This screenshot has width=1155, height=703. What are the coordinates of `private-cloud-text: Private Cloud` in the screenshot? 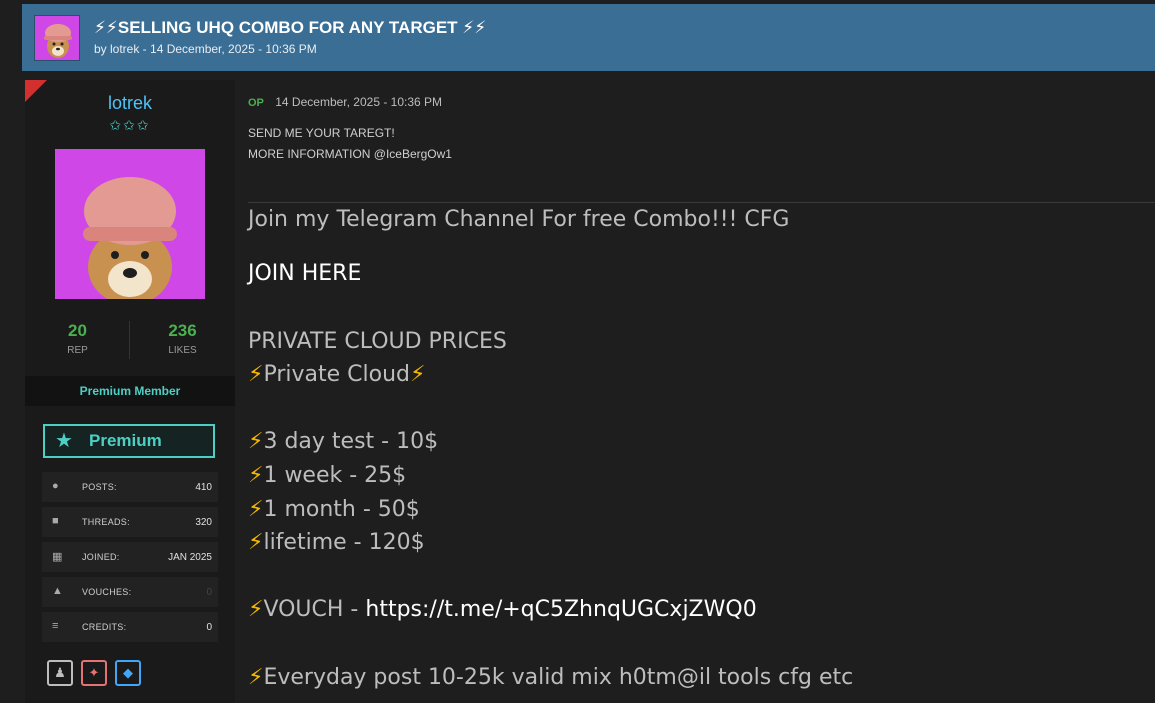 It's located at (336, 374).